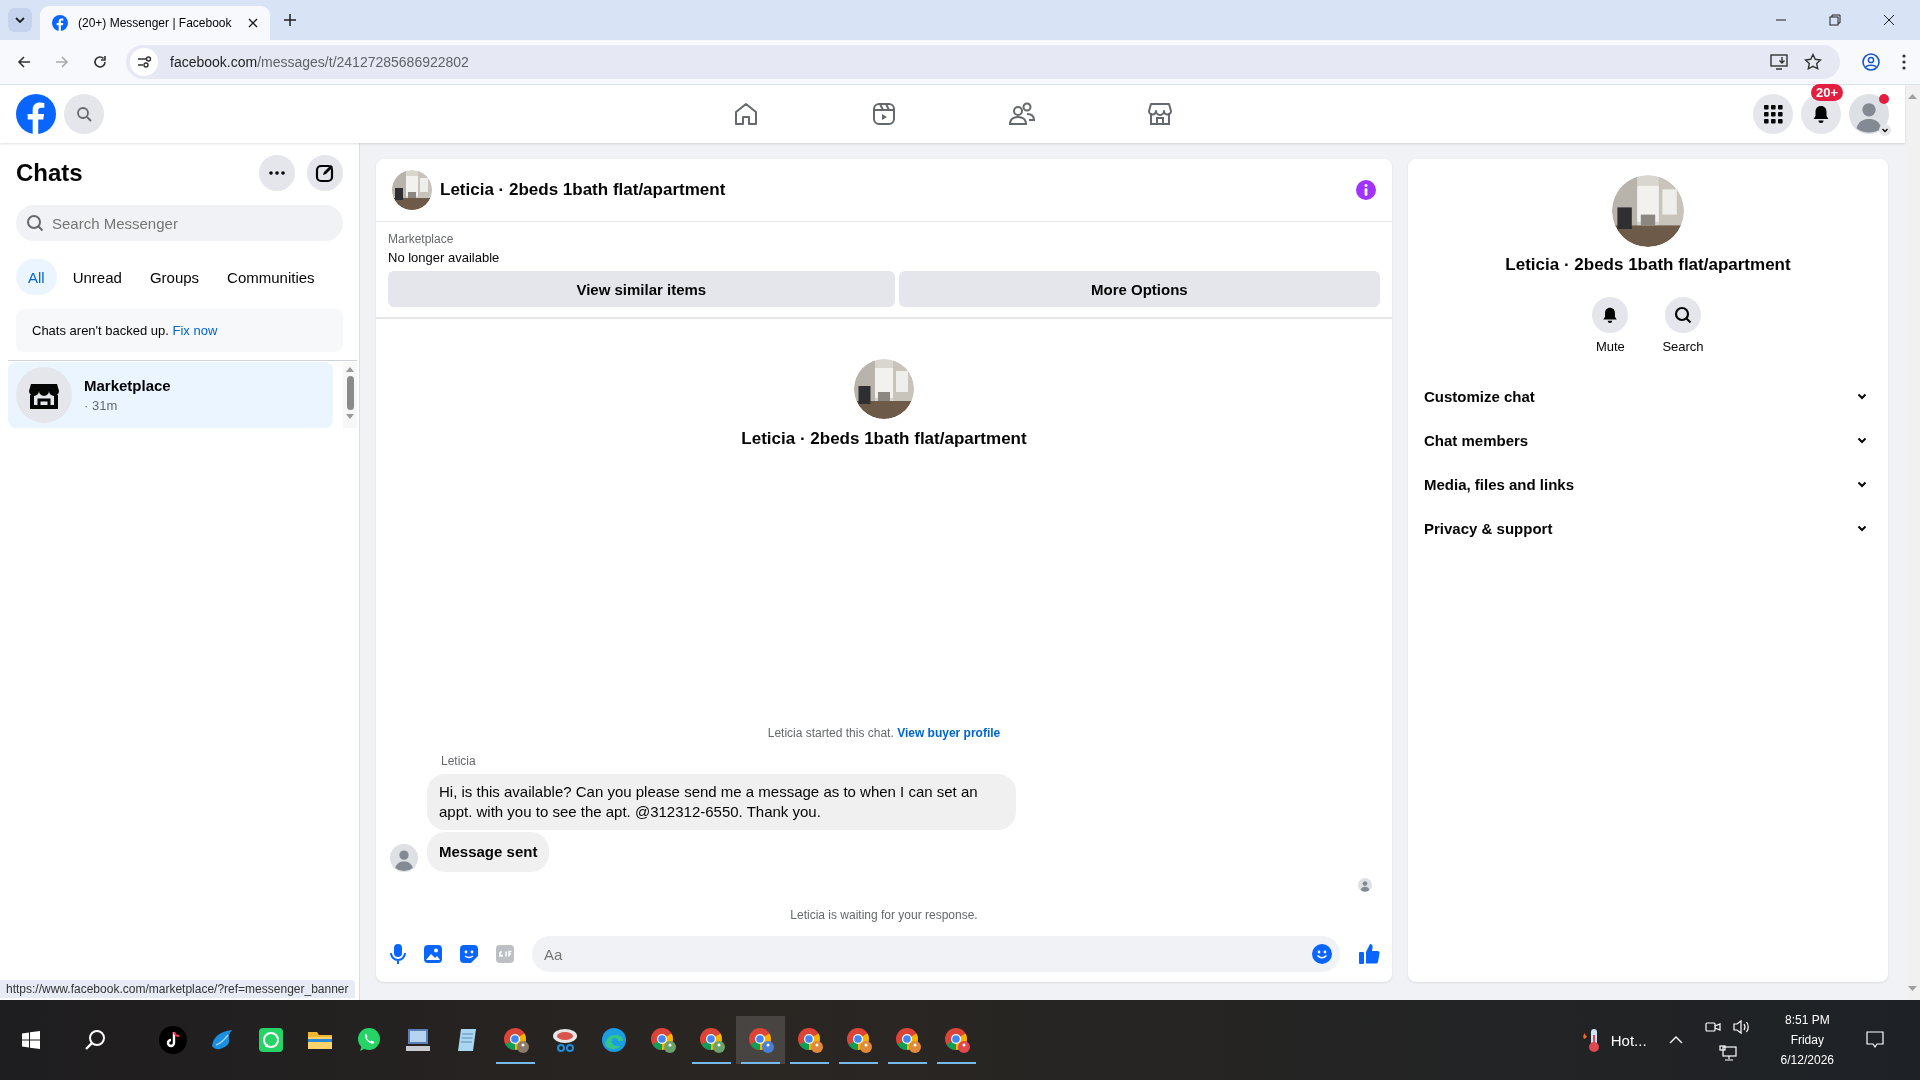 The image size is (1920, 1080). Describe the element at coordinates (1904, 62) in the screenshot. I see `more-icon` at that location.